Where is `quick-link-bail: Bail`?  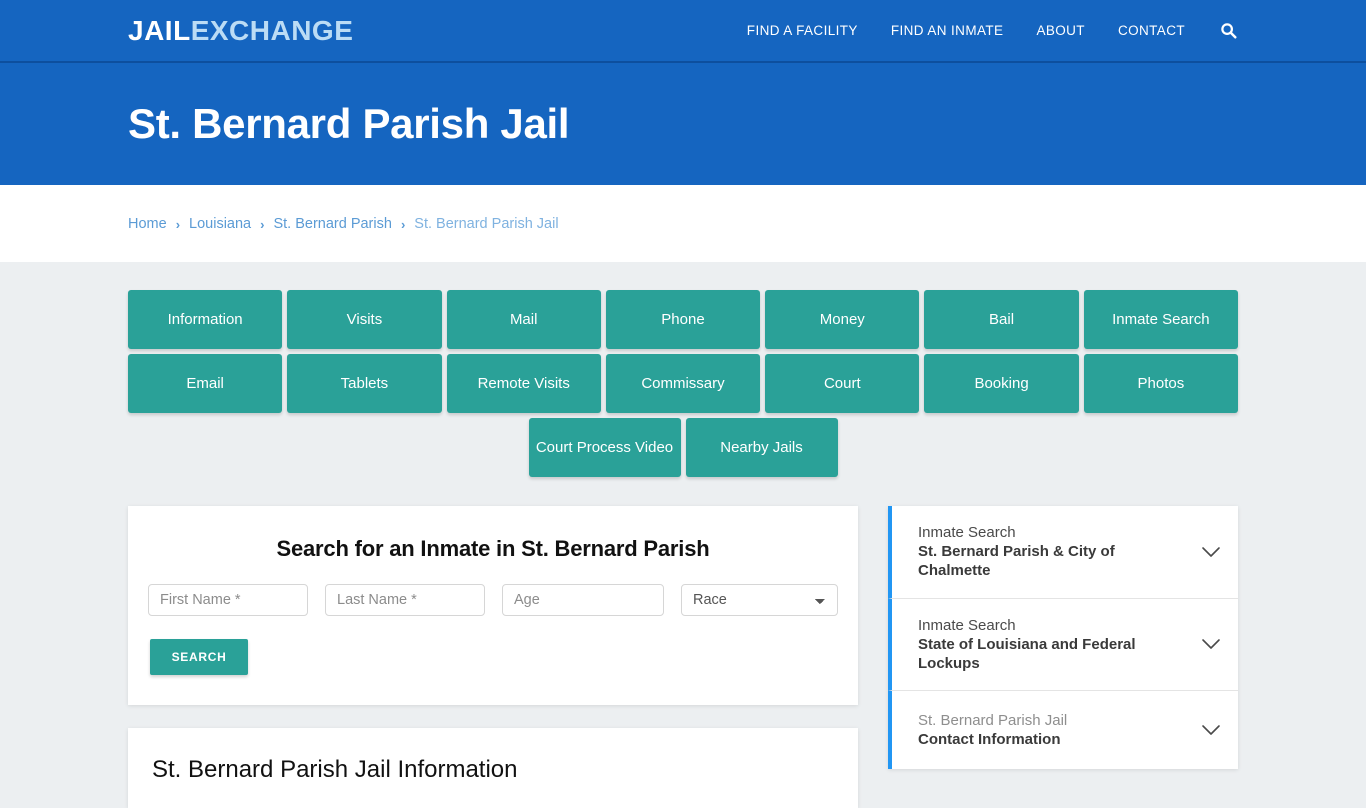 quick-link-bail: Bail is located at coordinates (1001, 319).